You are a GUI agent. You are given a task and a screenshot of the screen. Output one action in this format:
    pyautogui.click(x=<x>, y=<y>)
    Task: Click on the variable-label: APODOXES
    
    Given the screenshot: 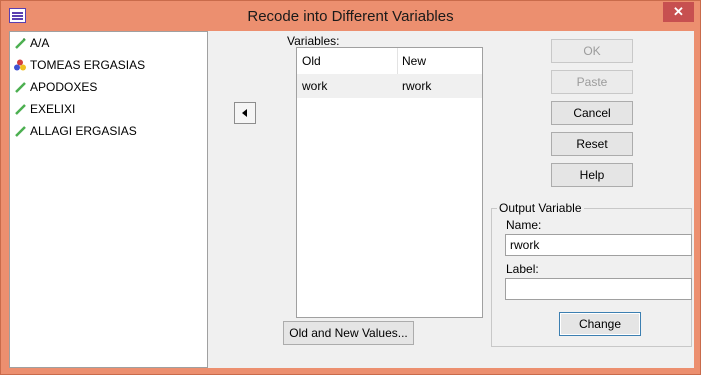 What is the action you would take?
    pyautogui.click(x=64, y=87)
    